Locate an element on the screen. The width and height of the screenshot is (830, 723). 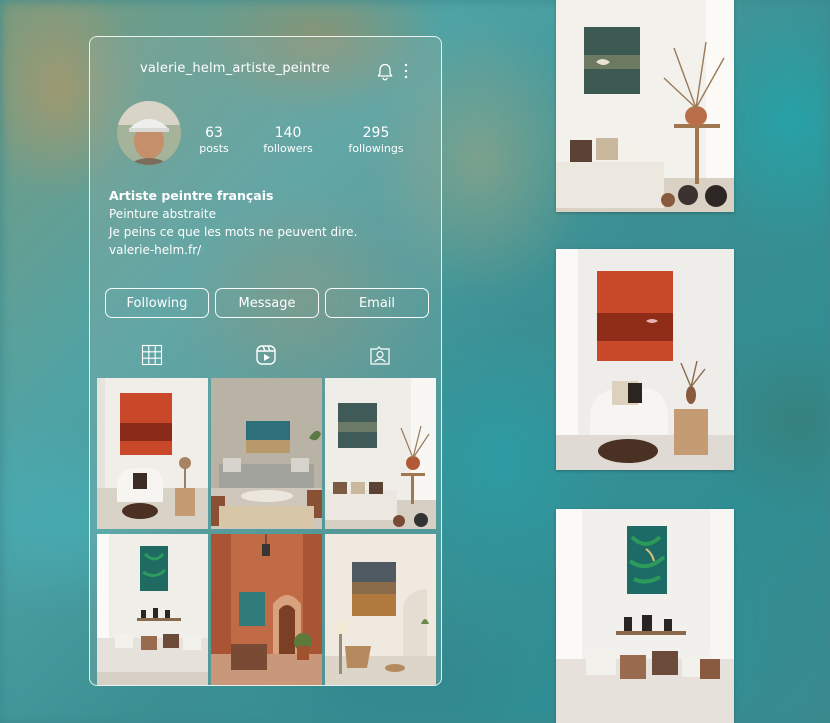
more-vertical-icon is located at coordinates (406, 71).